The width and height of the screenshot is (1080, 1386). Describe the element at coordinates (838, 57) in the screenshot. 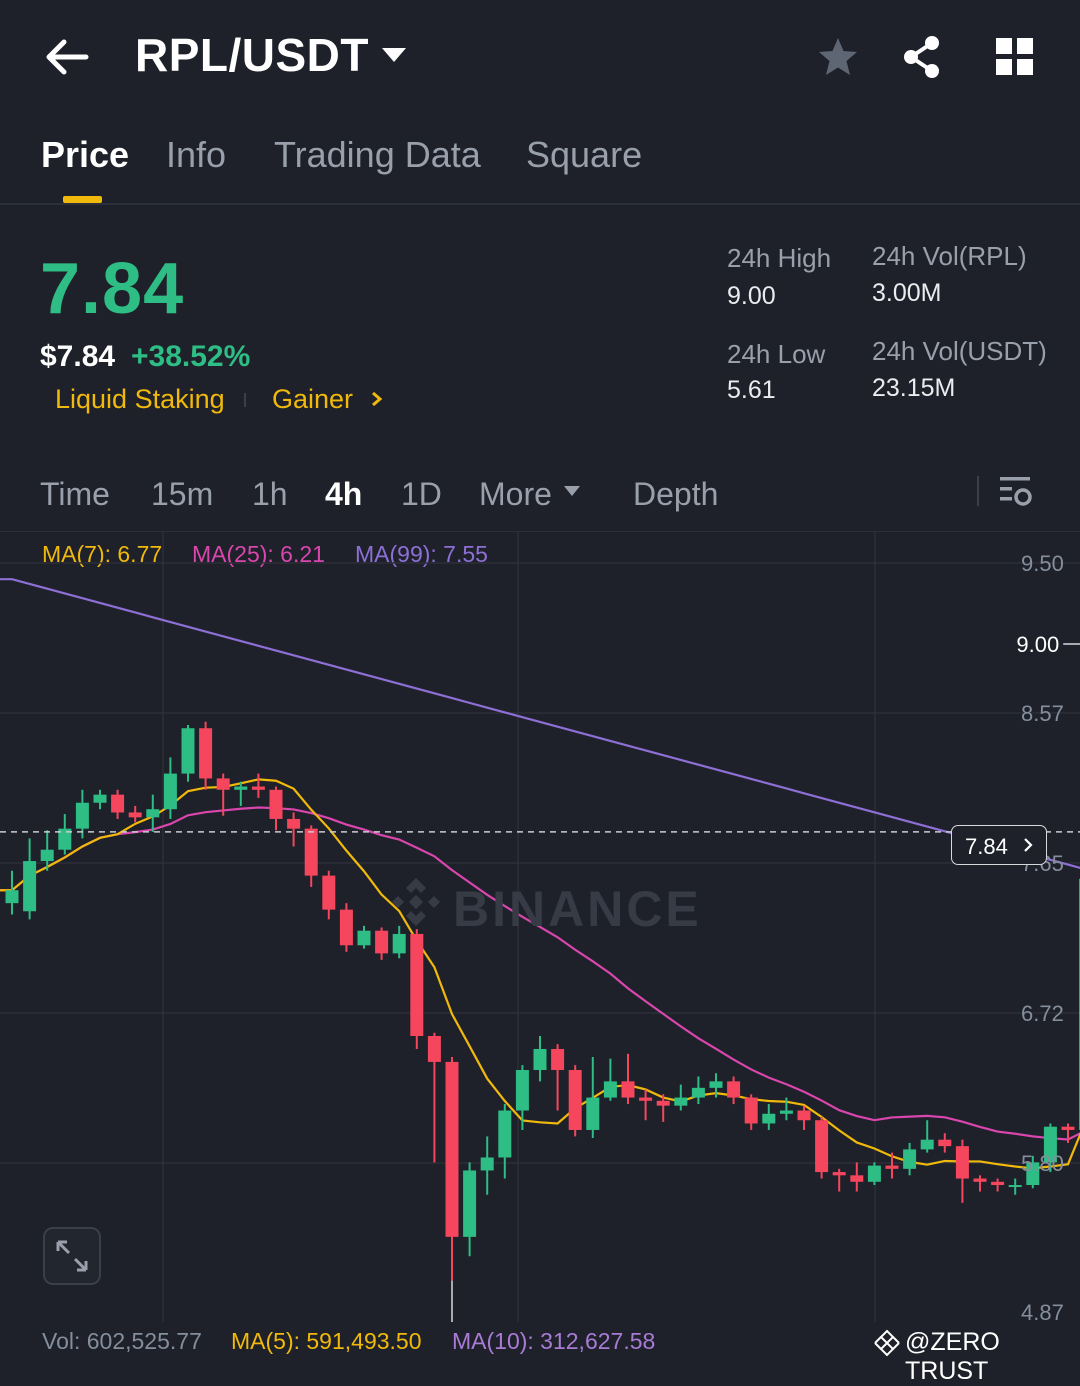

I see `star-icon` at that location.